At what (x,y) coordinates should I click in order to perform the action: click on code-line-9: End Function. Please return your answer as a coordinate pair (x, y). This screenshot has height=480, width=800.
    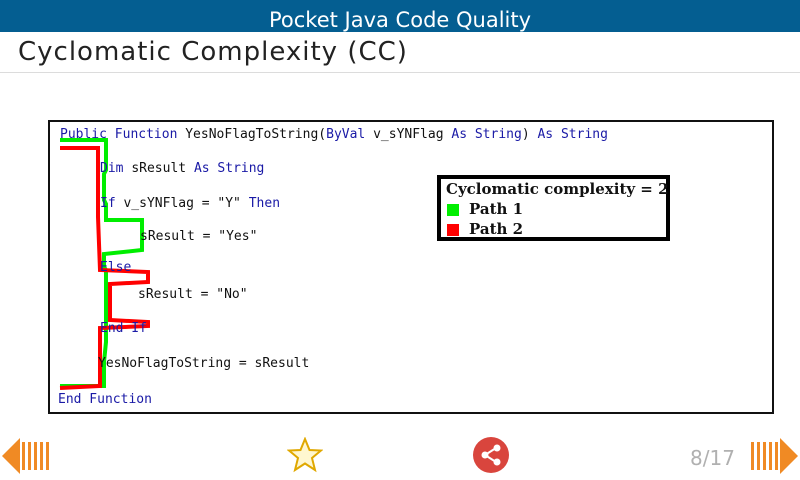
    Looking at the image, I should click on (105, 399).